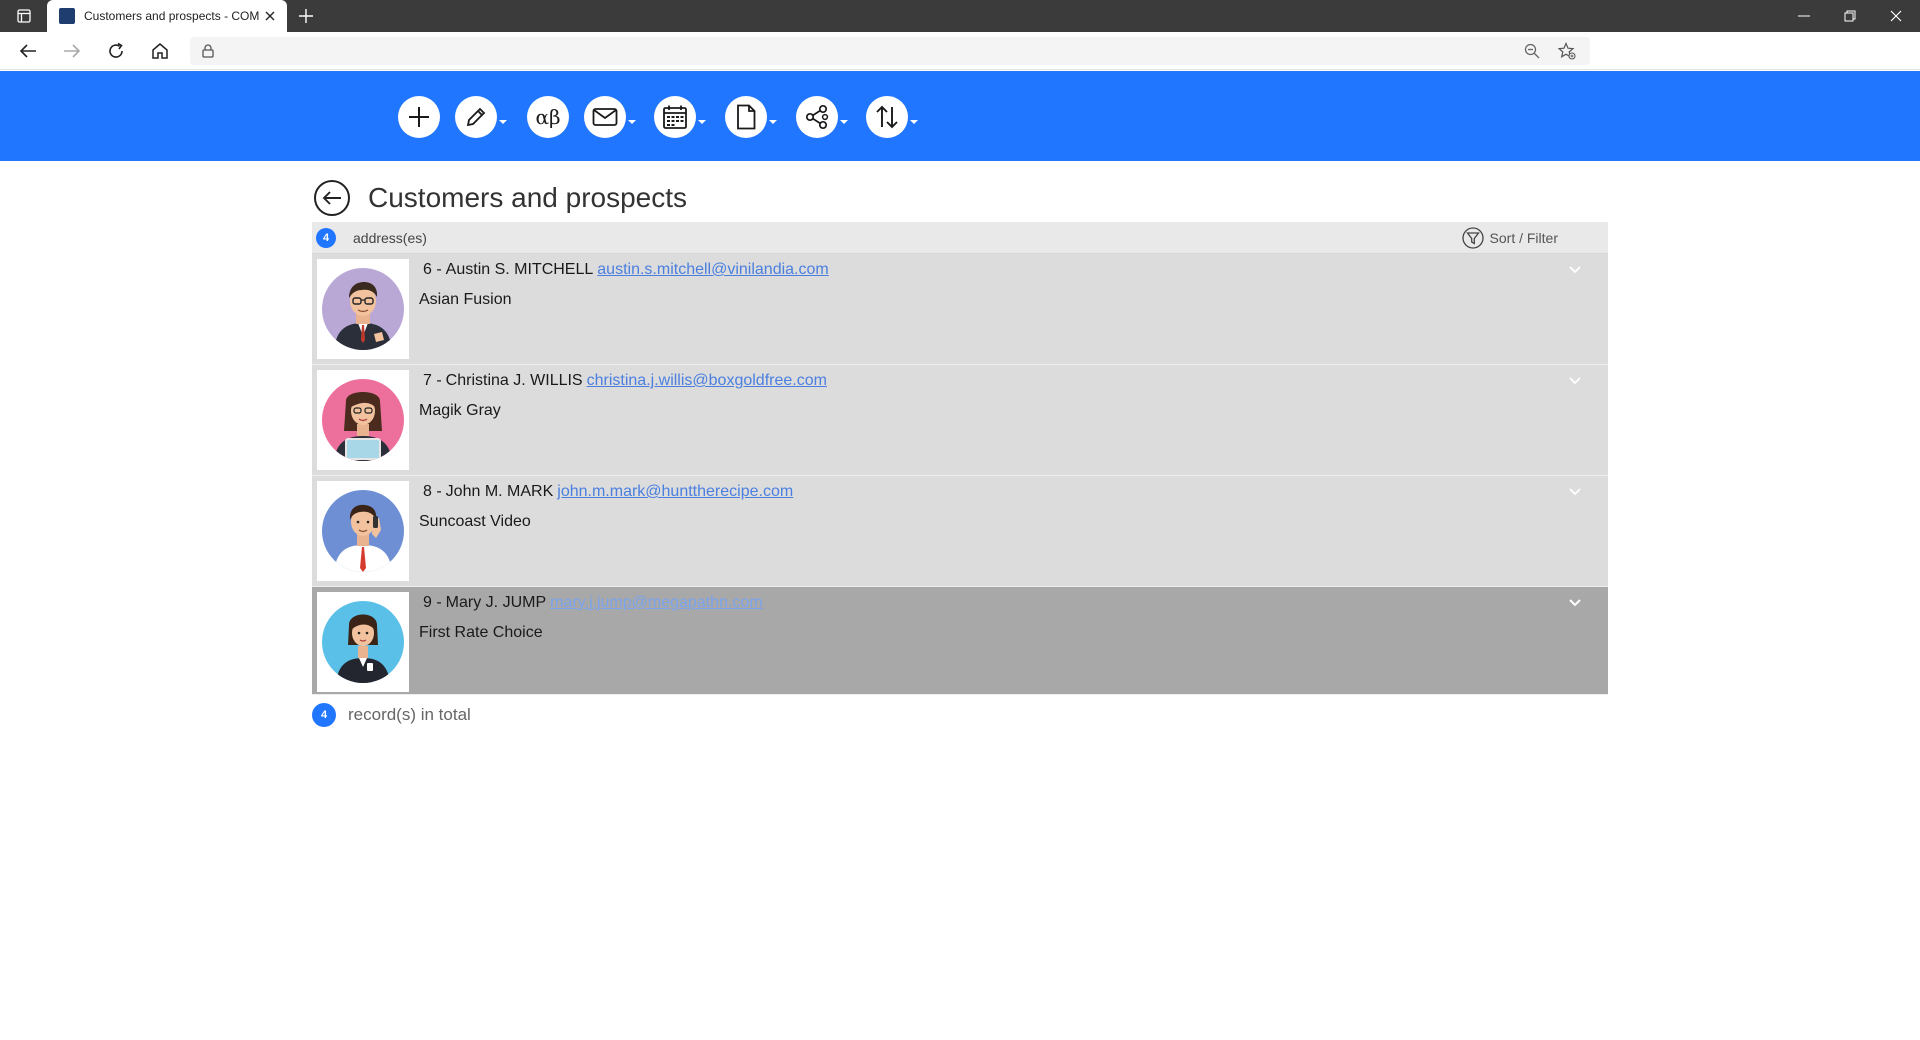  I want to click on contact-email-link: mary.j.jump@megapathn.com, so click(656, 602).